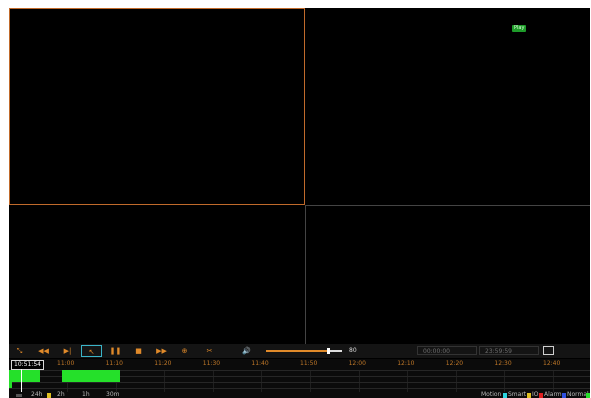 The width and height of the screenshot is (591, 398). Describe the element at coordinates (454, 363) in the screenshot. I see `timeline-tick-label: 12:20` at that location.